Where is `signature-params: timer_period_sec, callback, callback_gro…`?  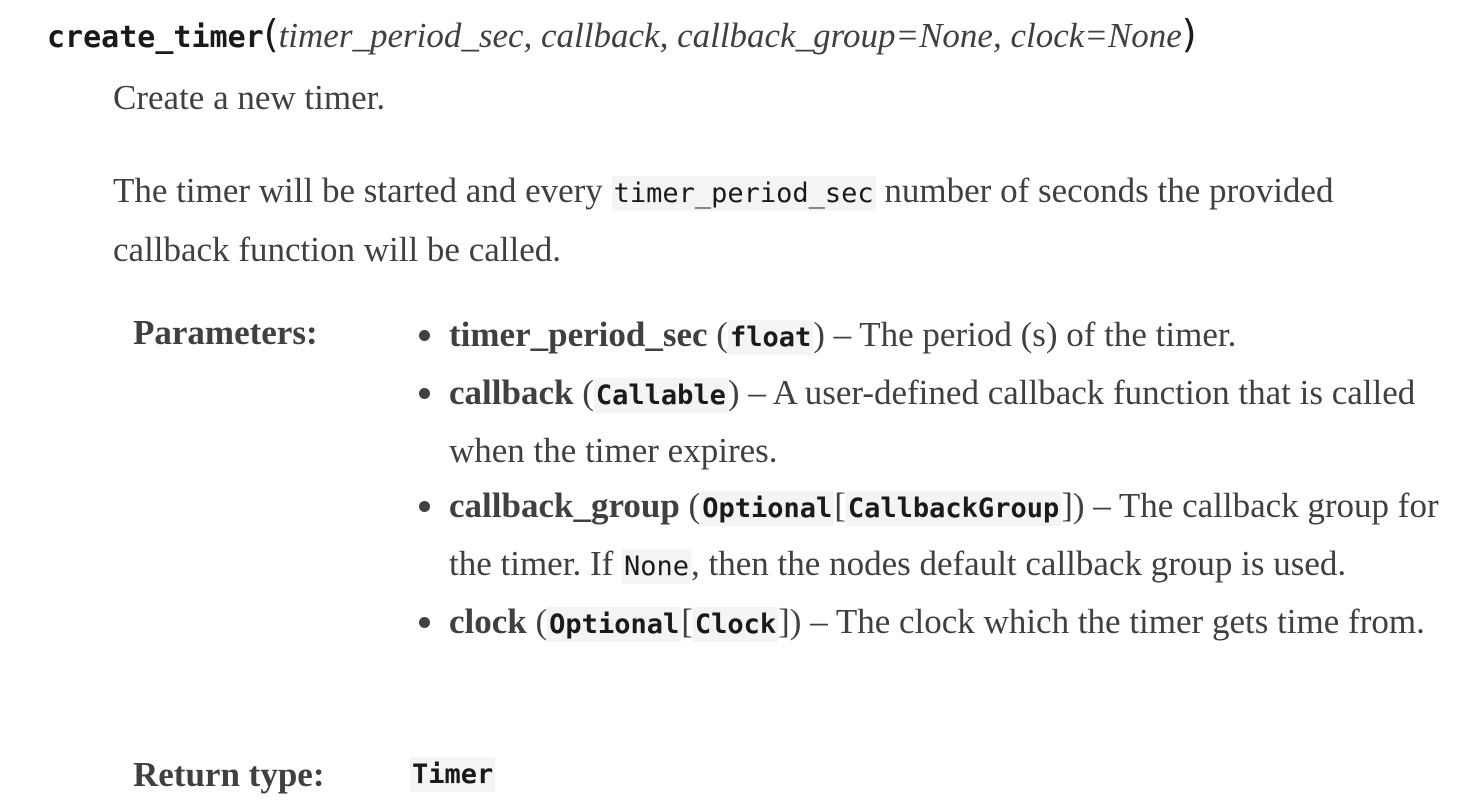
signature-params: timer_period_sec, callback, callback_gro… is located at coordinates (730, 35).